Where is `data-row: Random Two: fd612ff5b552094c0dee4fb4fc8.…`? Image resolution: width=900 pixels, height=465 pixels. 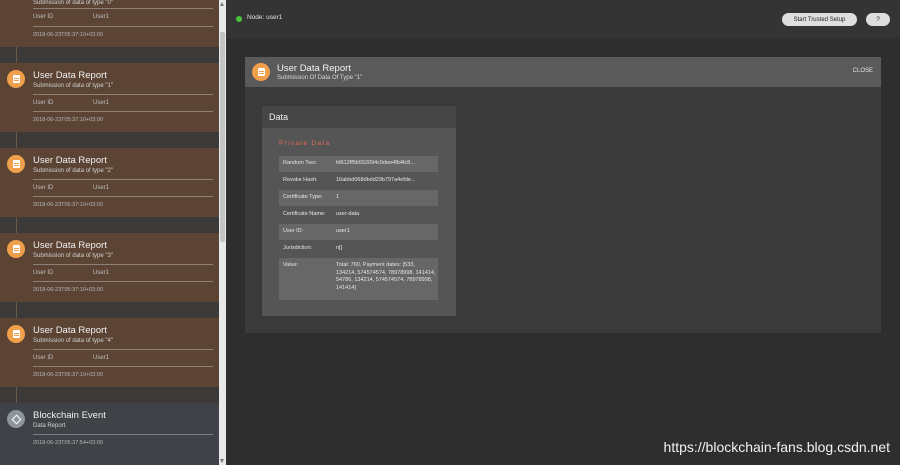 data-row: Random Two: fd612ff5b552094c0dee4fb4fc8.… is located at coordinates (358, 164).